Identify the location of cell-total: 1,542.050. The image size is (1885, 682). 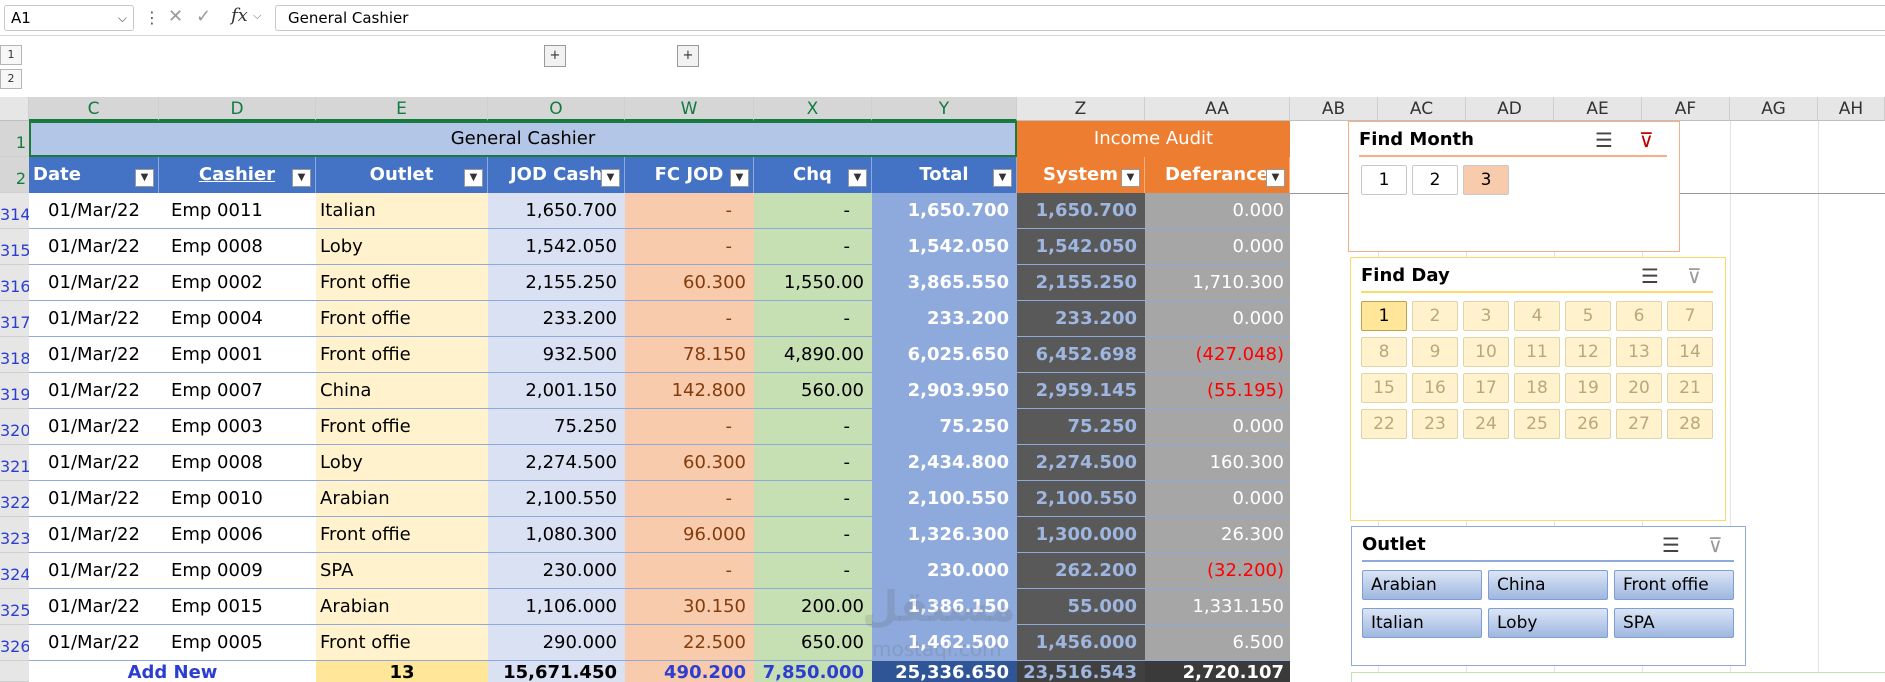
(944, 247).